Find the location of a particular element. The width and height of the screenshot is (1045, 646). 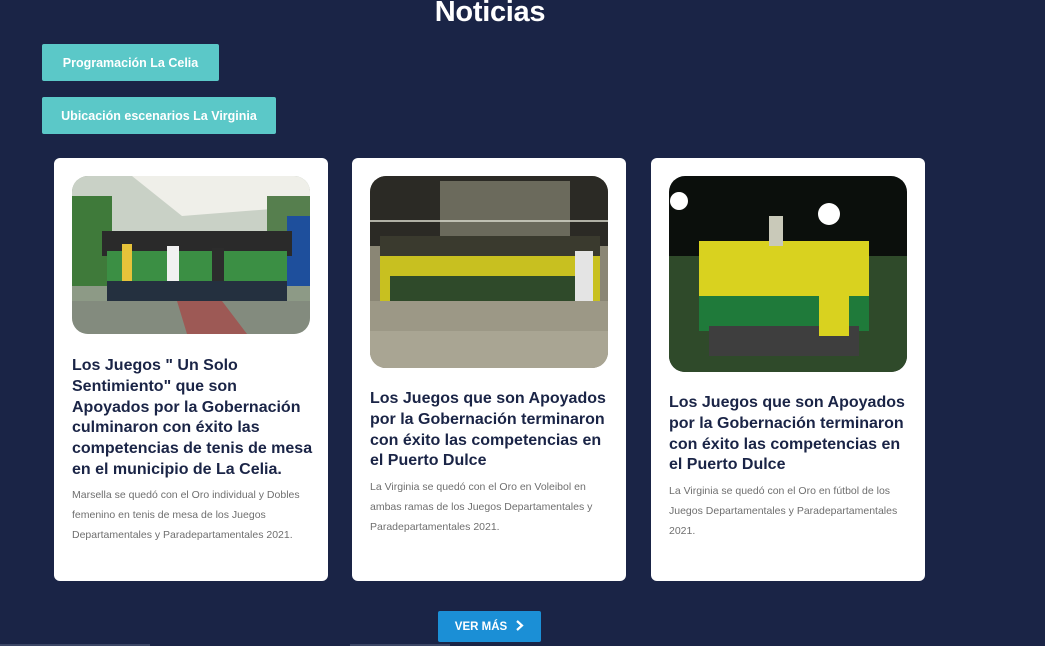

news-photo-table-tennis is located at coordinates (191, 255).